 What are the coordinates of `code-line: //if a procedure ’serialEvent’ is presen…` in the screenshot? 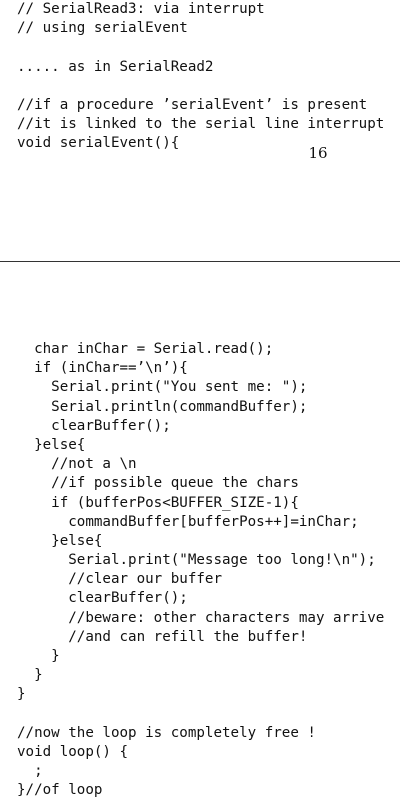 It's located at (192, 104).